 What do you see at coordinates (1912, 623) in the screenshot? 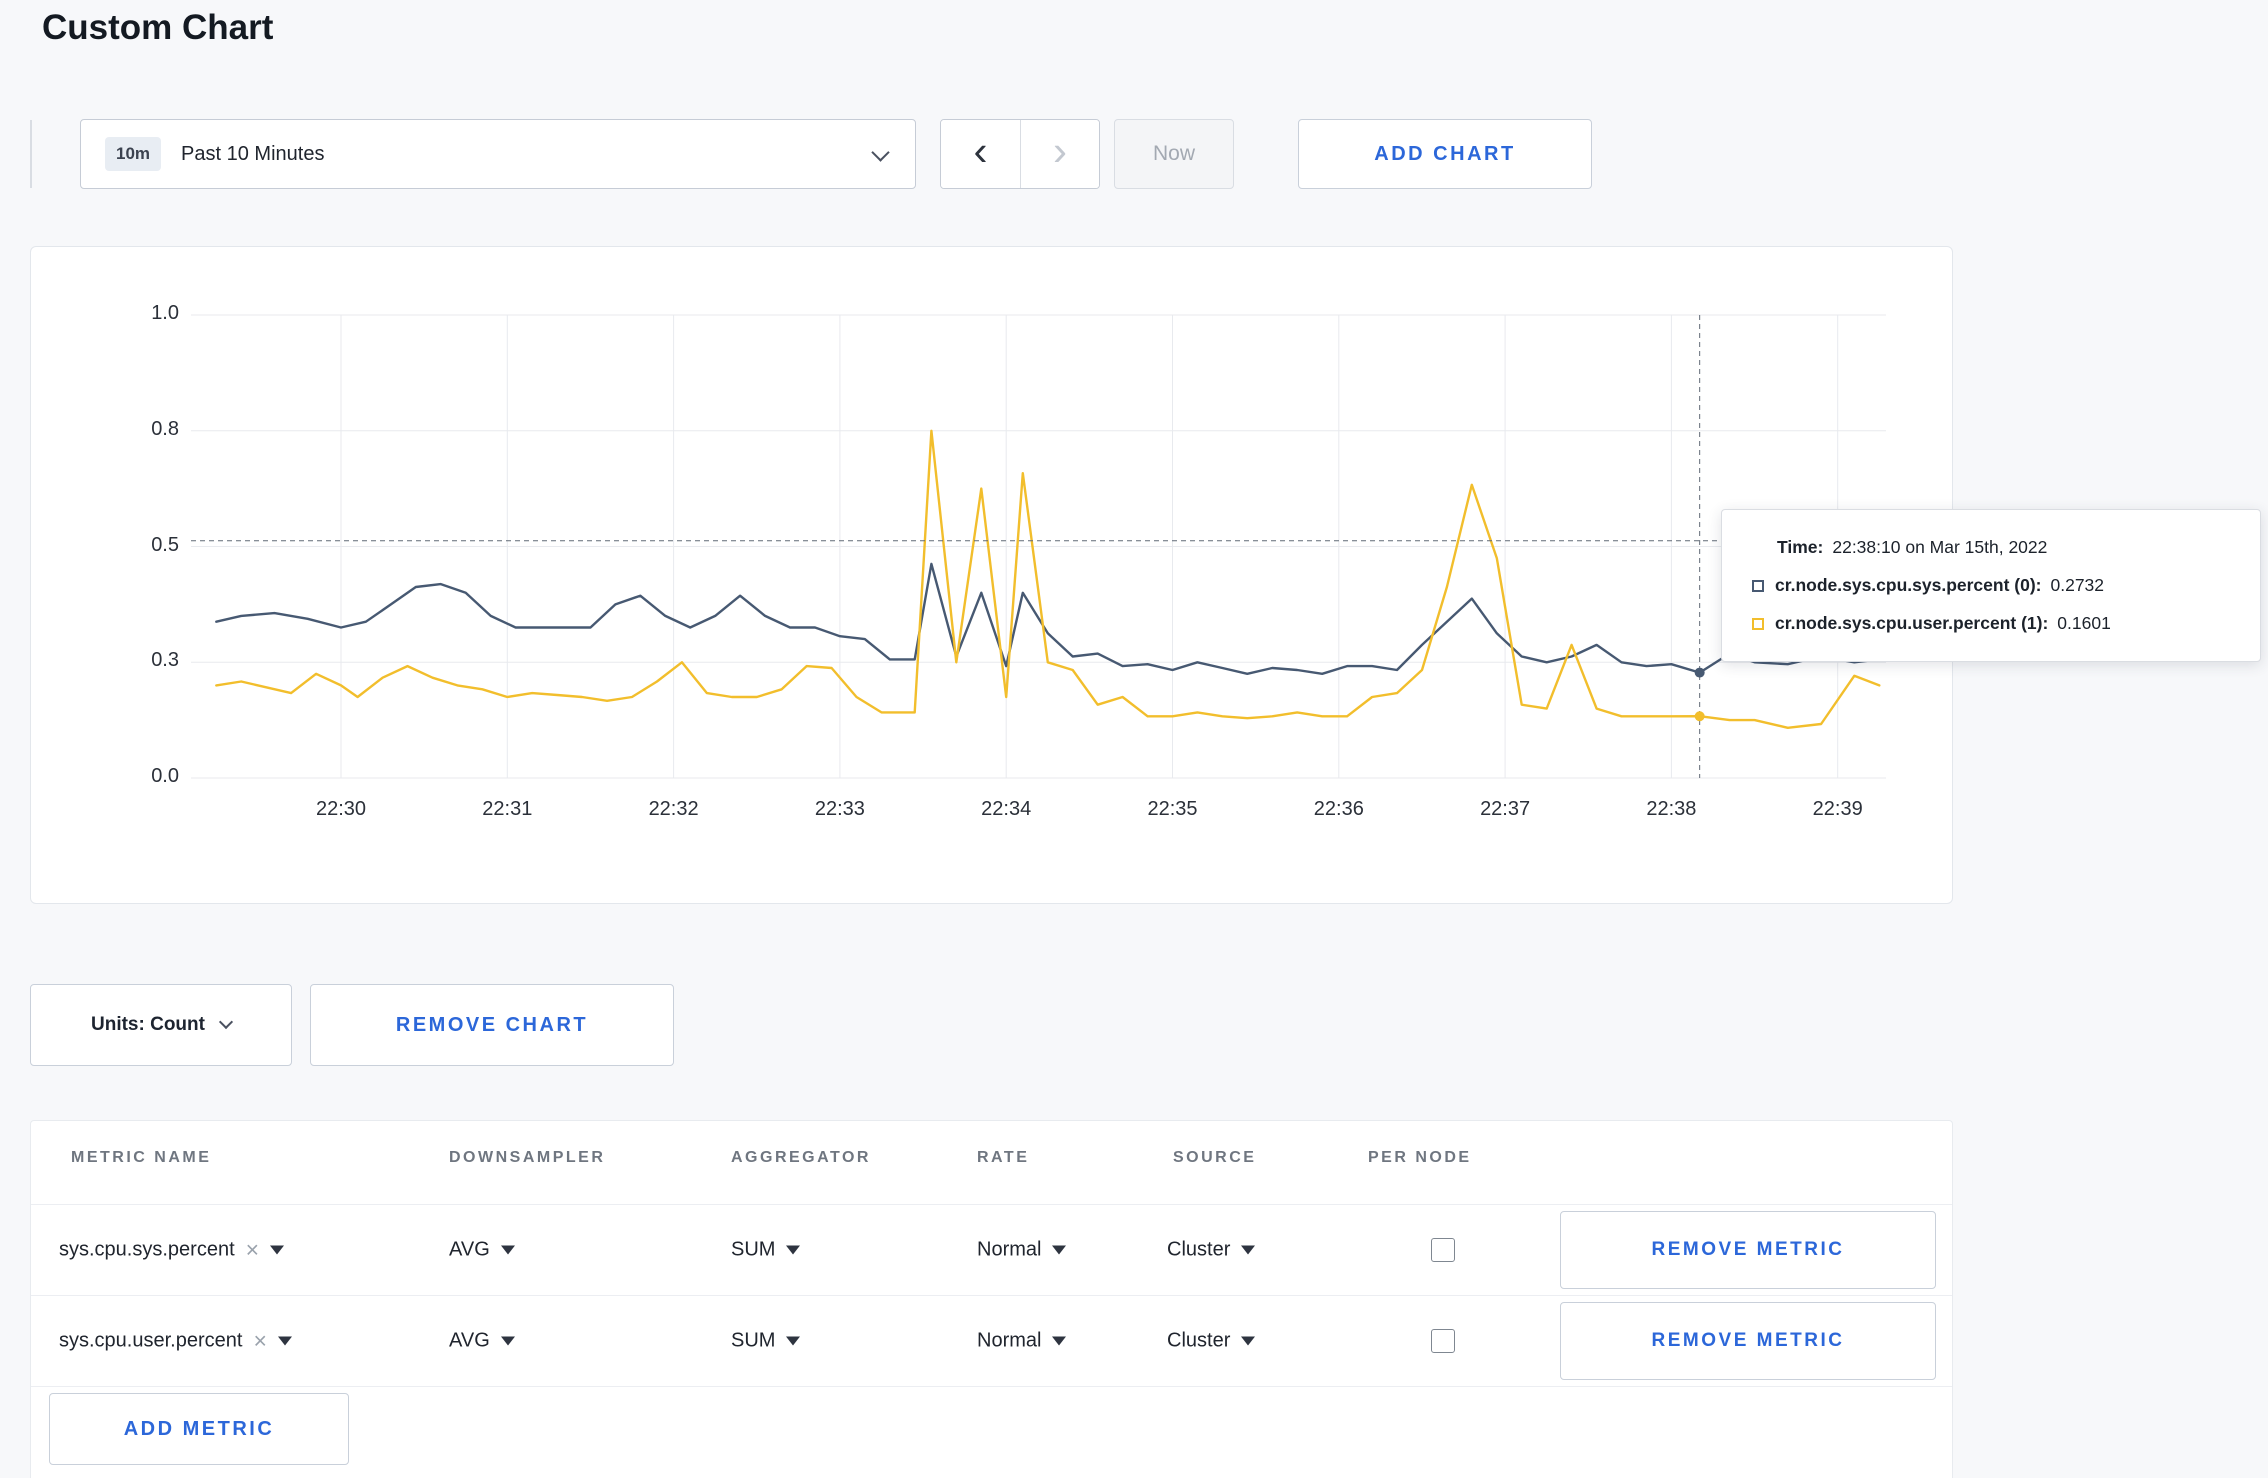
I see `tooltip-series-label: cr.node.sys.cpu.user.percent (1):` at bounding box center [1912, 623].